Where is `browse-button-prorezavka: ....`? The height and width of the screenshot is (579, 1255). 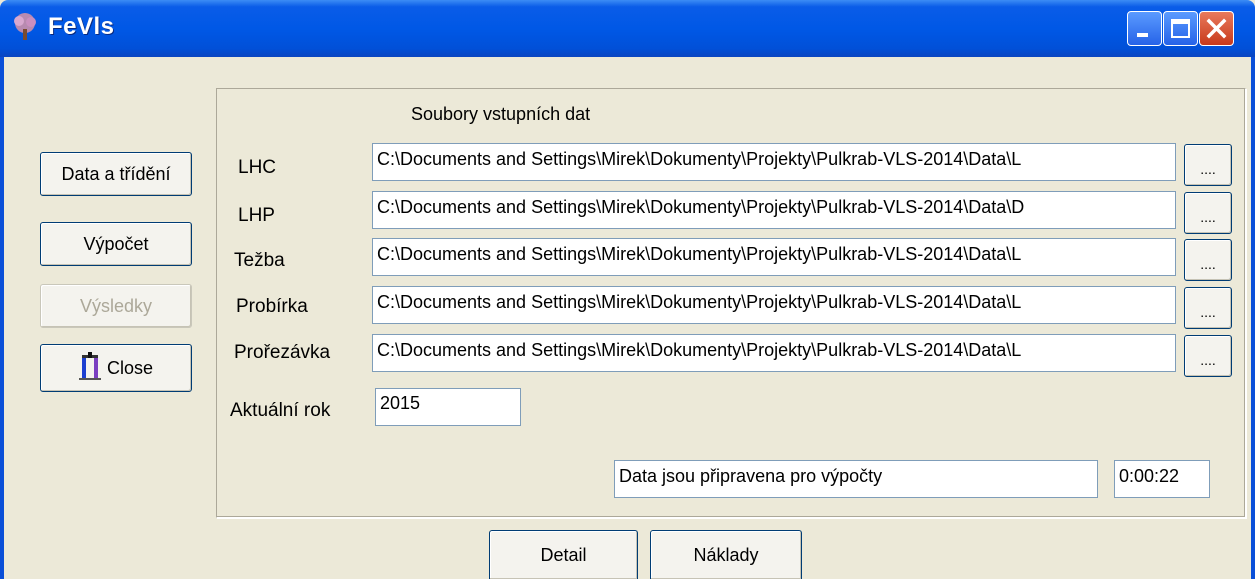 browse-button-prorezavka: .... is located at coordinates (1208, 356).